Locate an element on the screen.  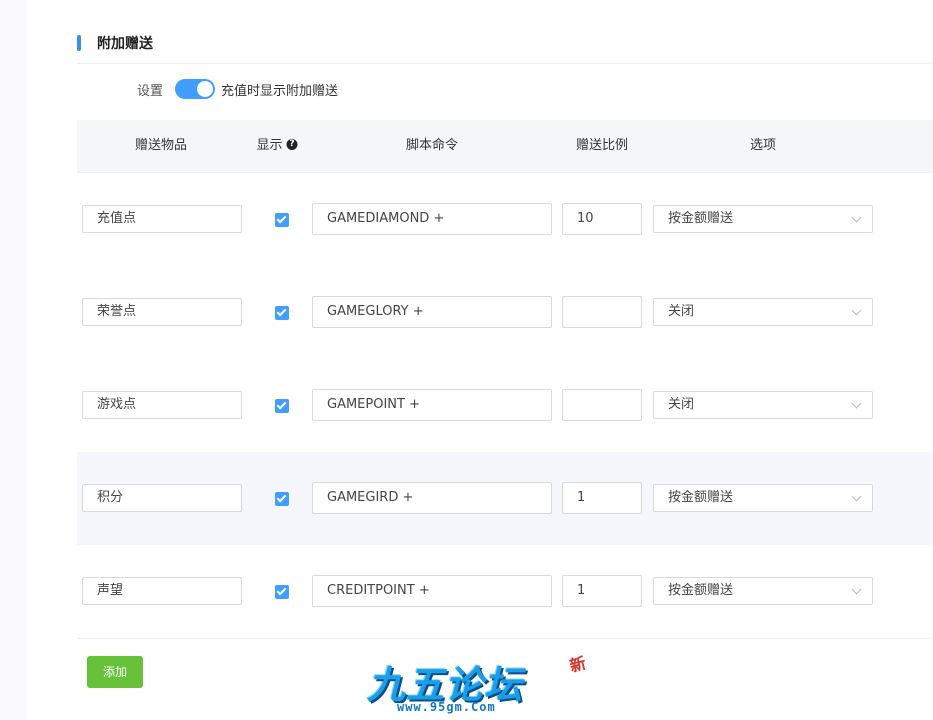
gift-item-input: 充值点 is located at coordinates (162, 219).